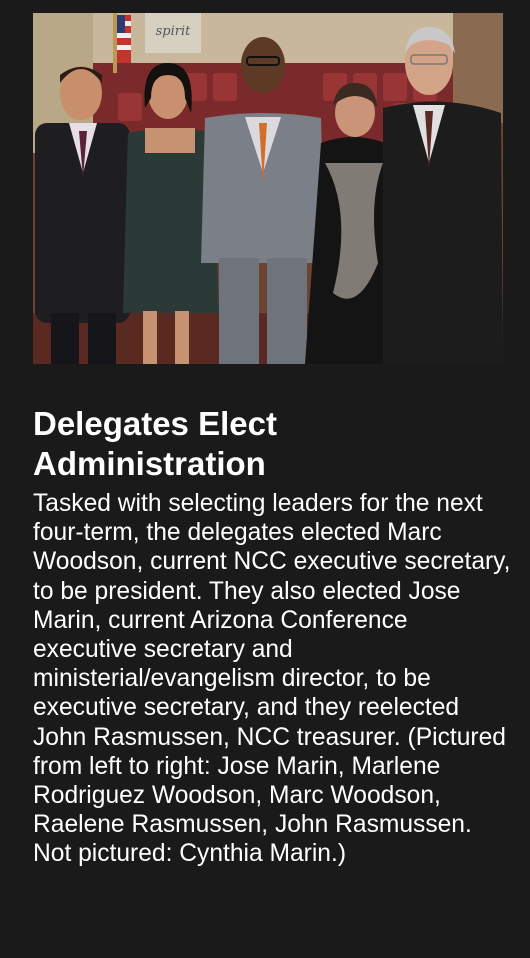  What do you see at coordinates (174, 31) in the screenshot?
I see `banner-text: spirit` at bounding box center [174, 31].